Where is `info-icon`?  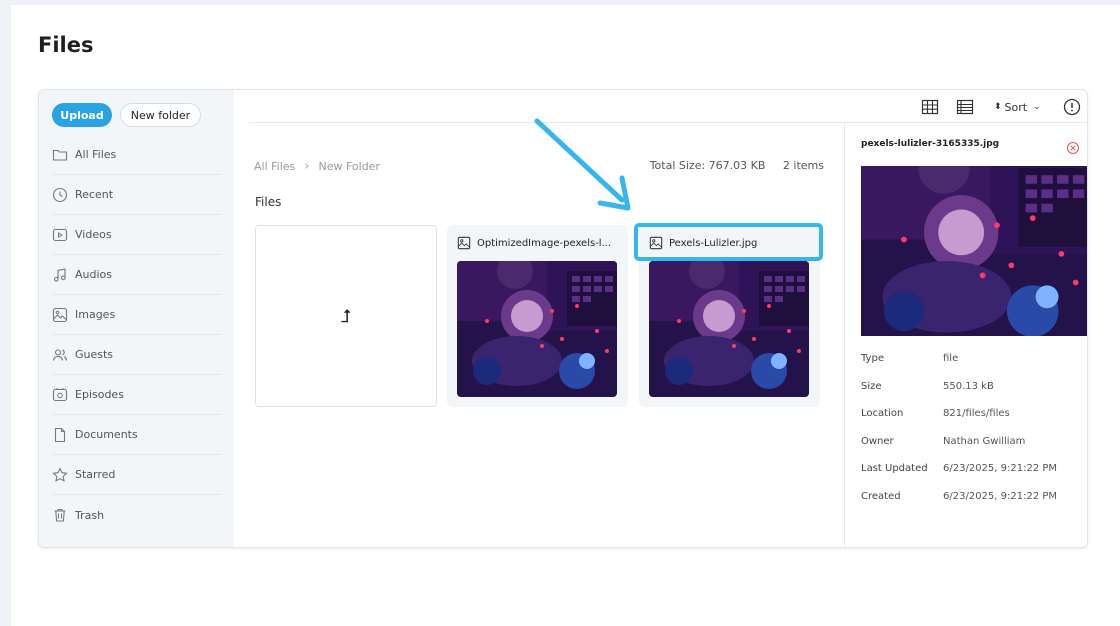 info-icon is located at coordinates (1072, 107).